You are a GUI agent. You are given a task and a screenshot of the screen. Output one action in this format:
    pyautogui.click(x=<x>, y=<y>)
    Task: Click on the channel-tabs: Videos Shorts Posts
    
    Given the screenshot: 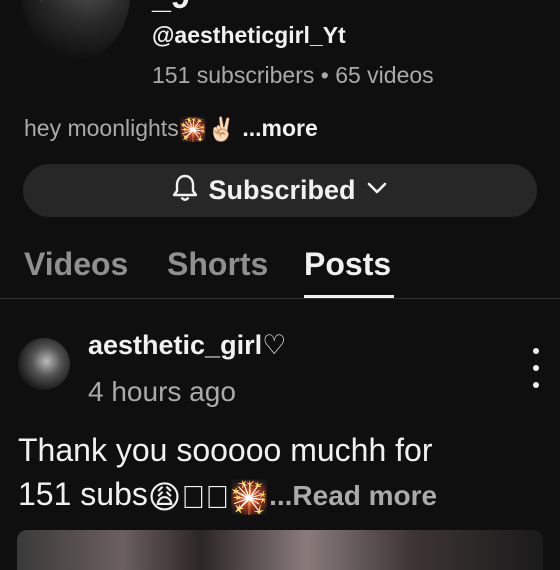 What is the action you would take?
    pyautogui.click(x=280, y=269)
    